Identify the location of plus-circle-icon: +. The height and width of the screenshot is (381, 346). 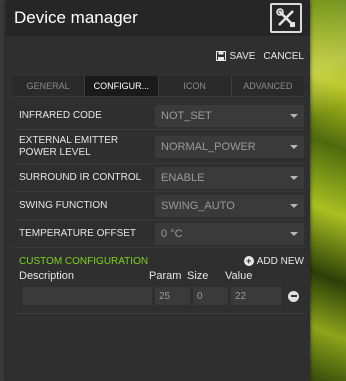
(248, 261).